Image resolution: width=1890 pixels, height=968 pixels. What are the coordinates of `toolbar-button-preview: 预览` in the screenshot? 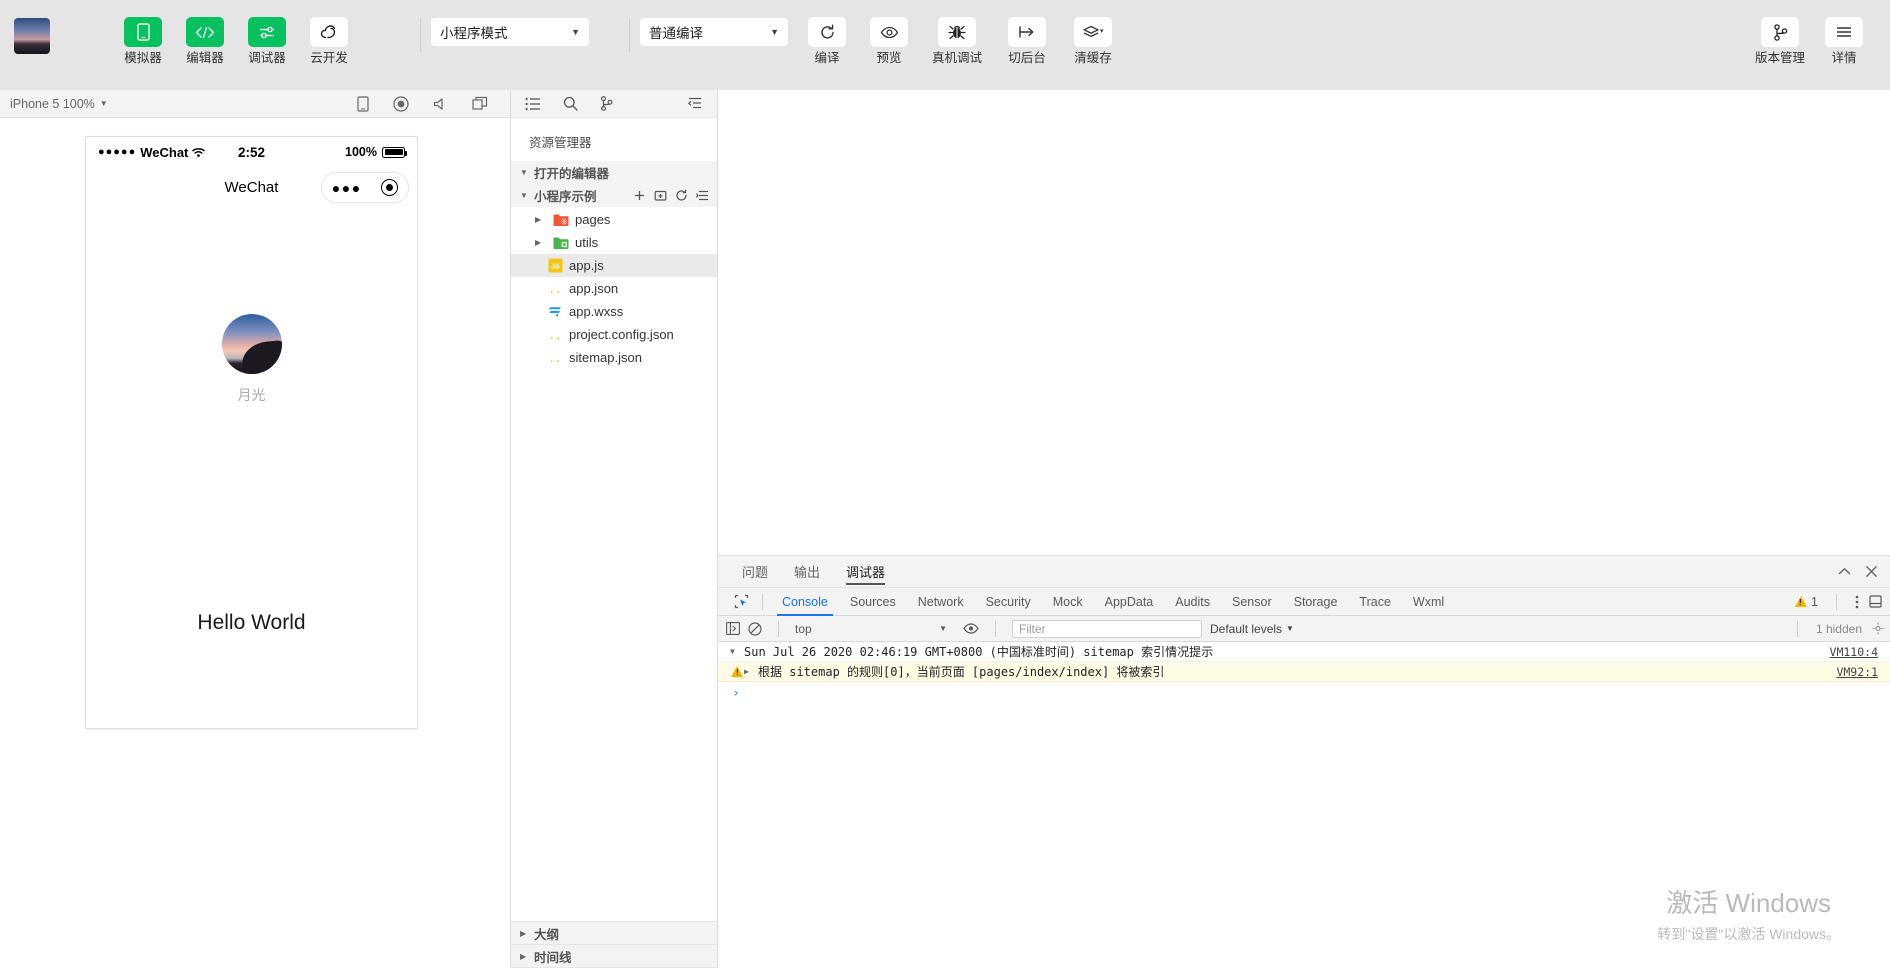 It's located at (889, 32).